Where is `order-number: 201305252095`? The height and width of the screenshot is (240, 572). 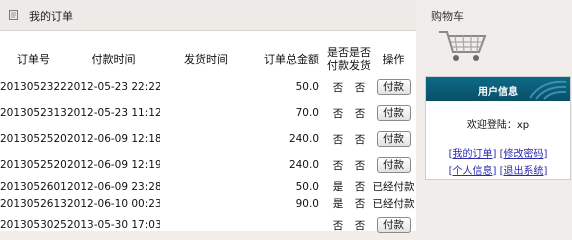
order-number: 201305252095 is located at coordinates (33, 139).